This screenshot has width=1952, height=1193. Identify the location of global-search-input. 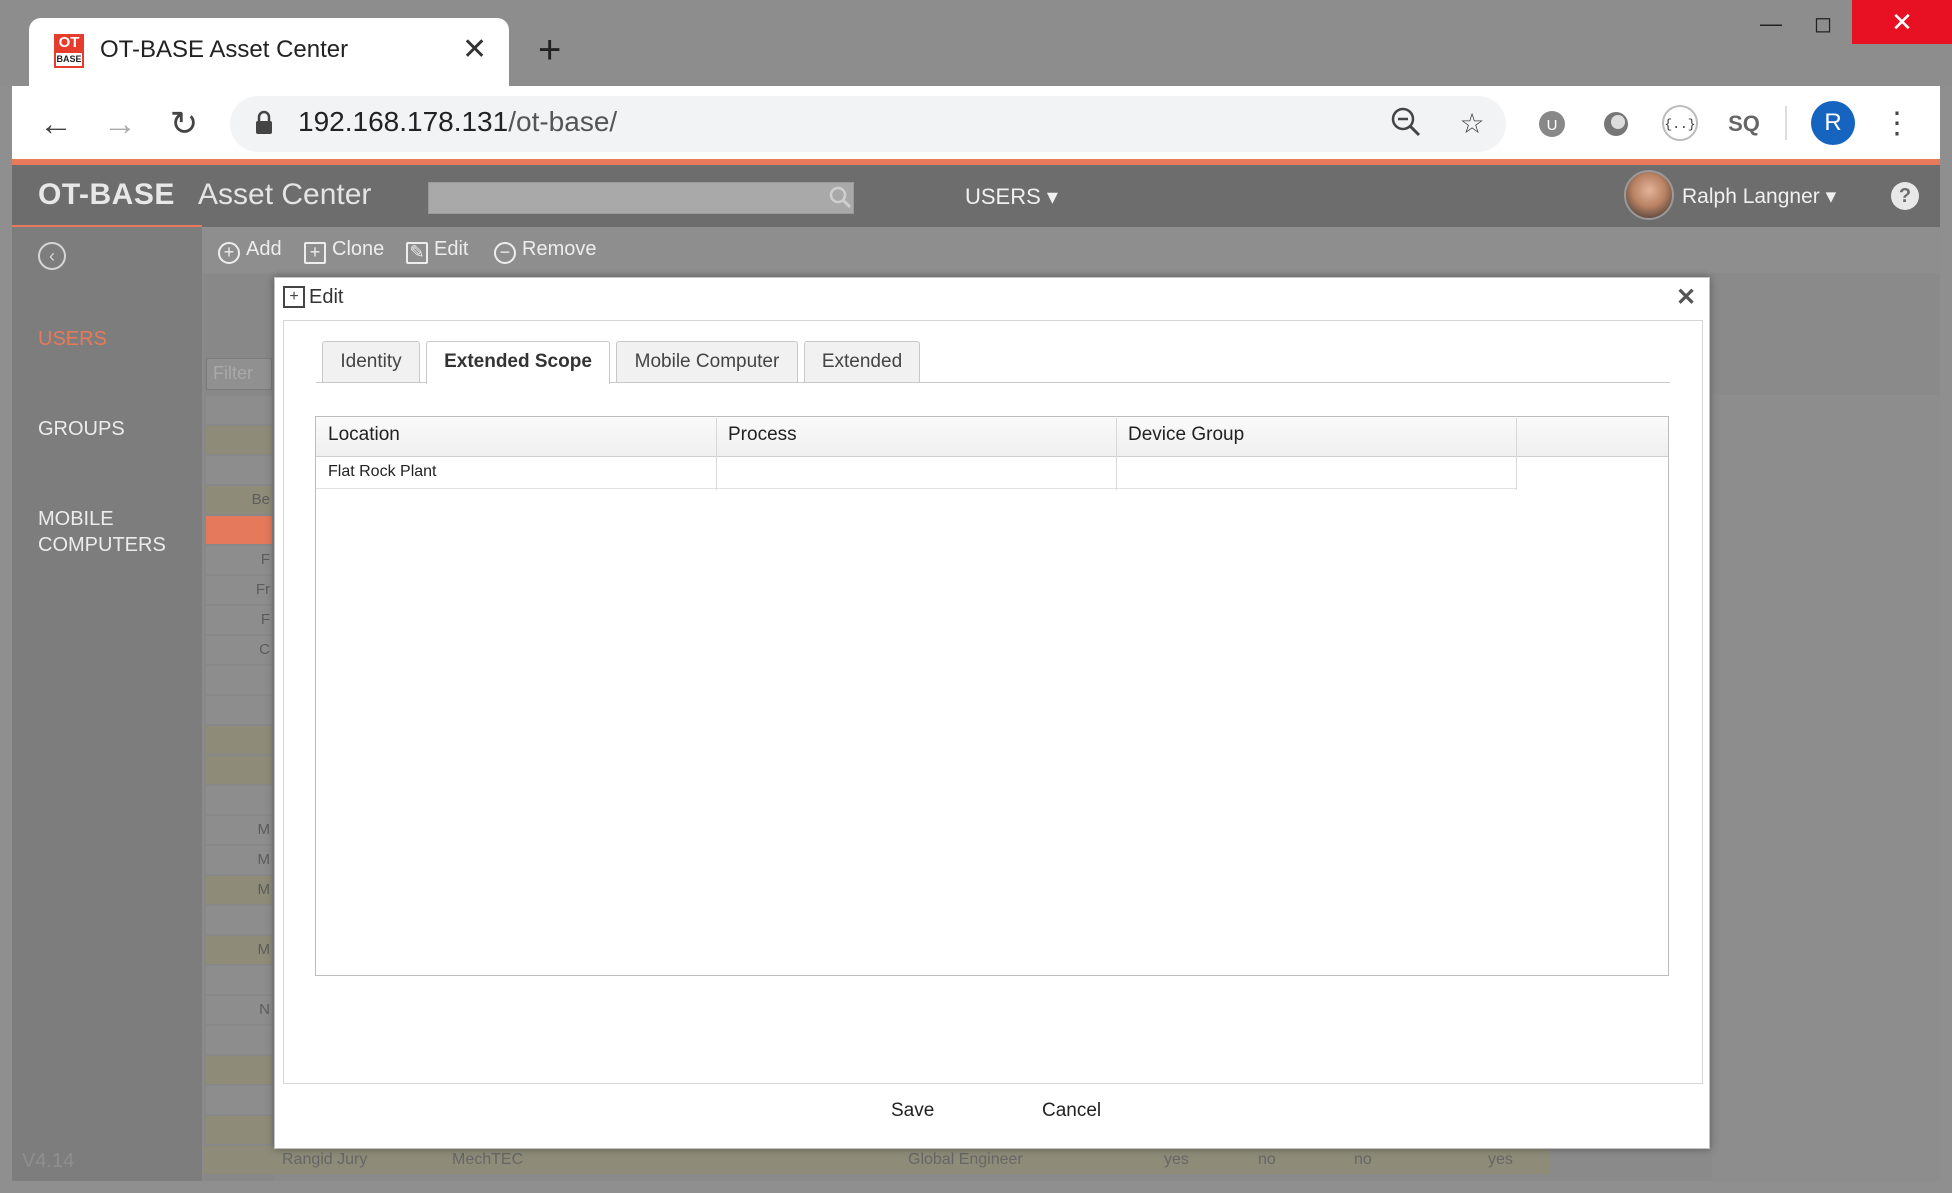
(641, 198).